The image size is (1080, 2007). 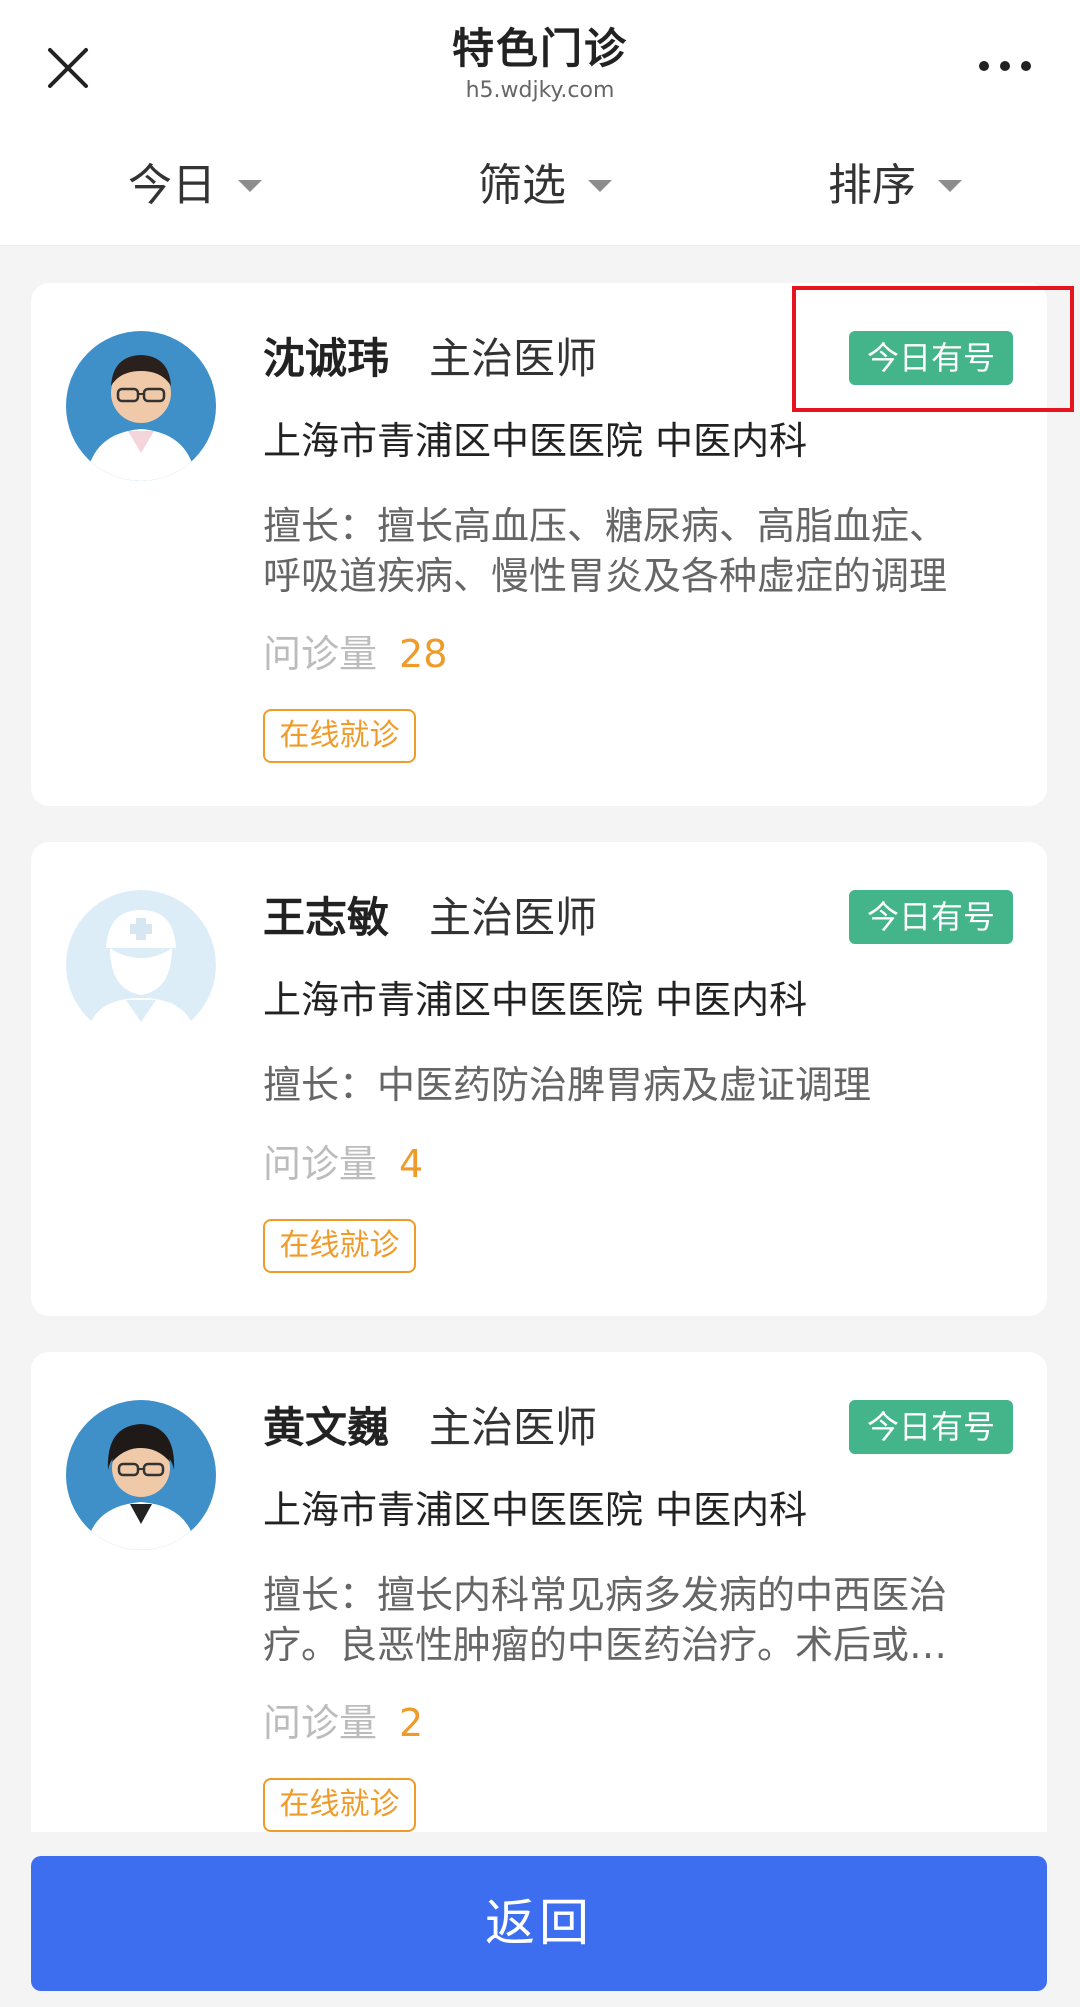 I want to click on filter-sort-label: 排序, so click(x=872, y=185).